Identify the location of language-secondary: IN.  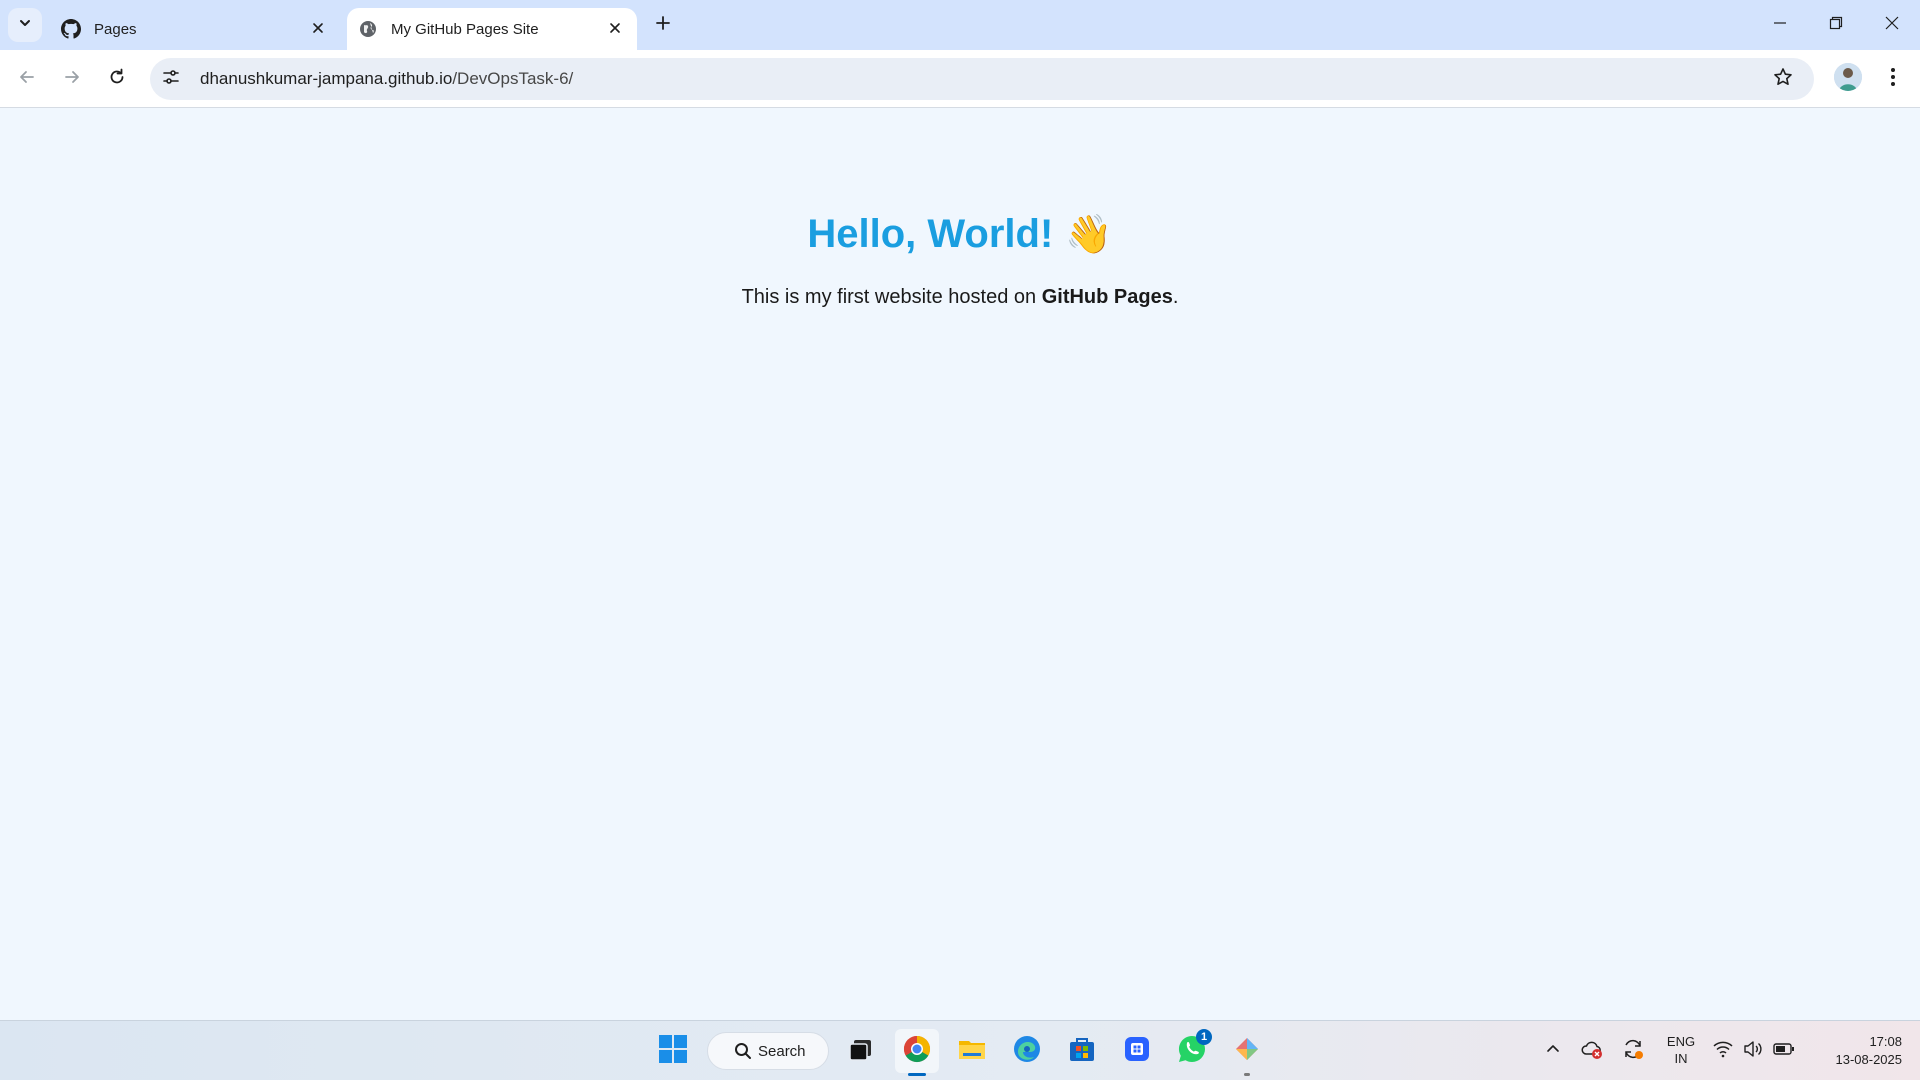
(1681, 1058).